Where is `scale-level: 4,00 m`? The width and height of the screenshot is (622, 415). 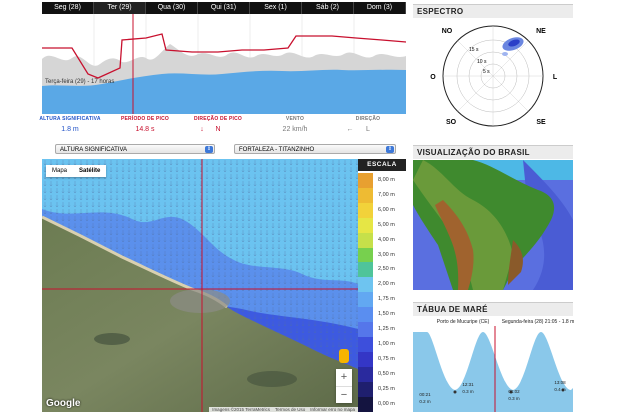
scale-level: 4,00 m is located at coordinates (382, 240).